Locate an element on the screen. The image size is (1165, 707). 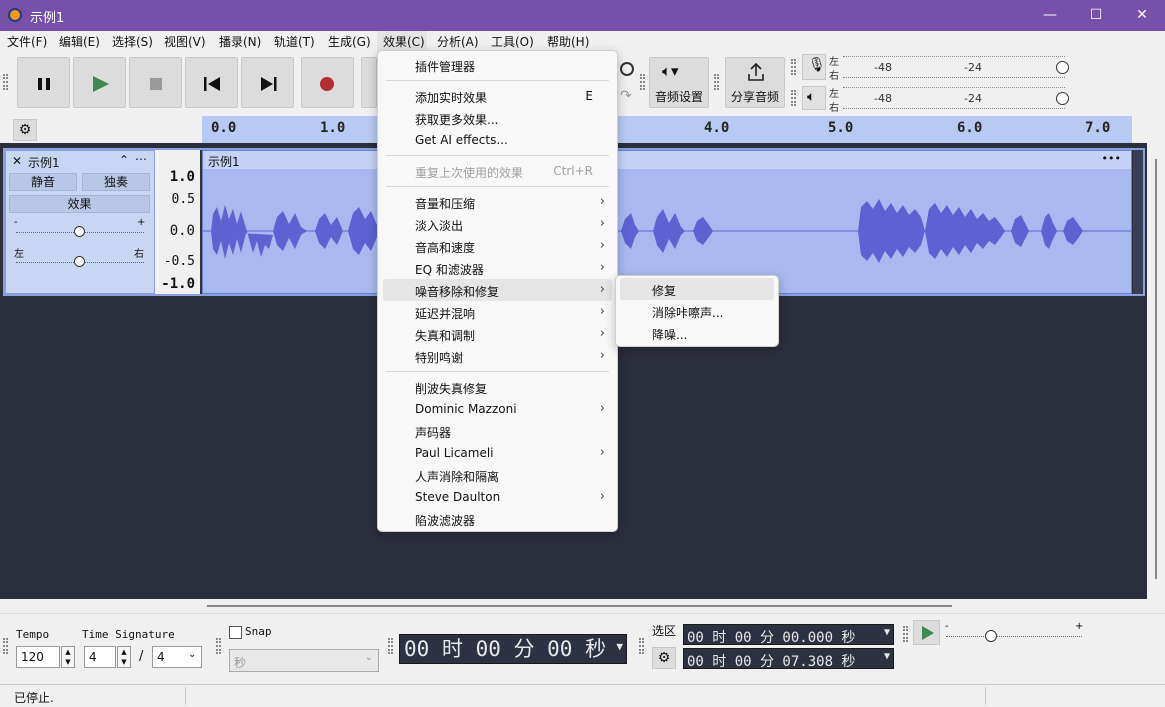
timeline-ruler: 0.0 1.0 4.0 5.0 6.0 7.0 is located at coordinates (667, 129).